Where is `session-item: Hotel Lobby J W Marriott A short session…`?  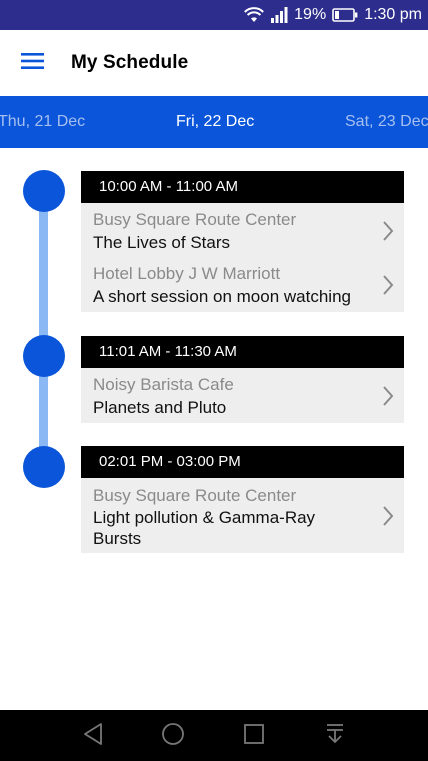 session-item: Hotel Lobby J W Marriott A short session… is located at coordinates (242, 284).